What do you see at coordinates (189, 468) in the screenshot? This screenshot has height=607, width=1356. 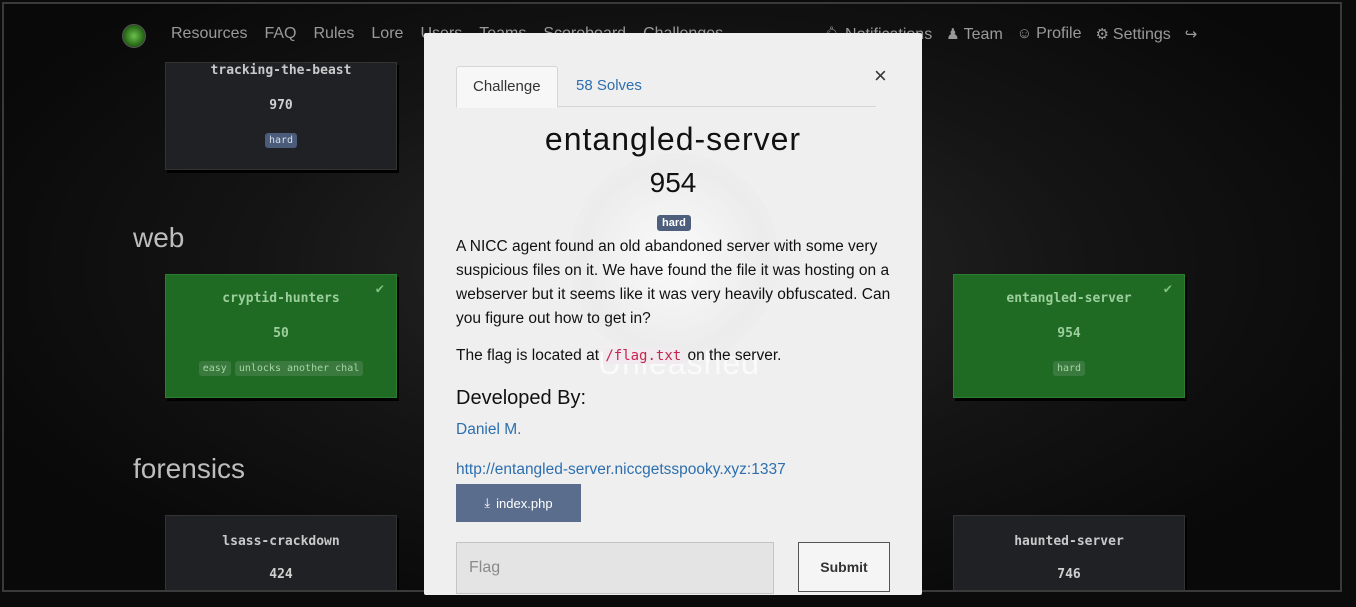 I see `section-title-forensics: forensics` at bounding box center [189, 468].